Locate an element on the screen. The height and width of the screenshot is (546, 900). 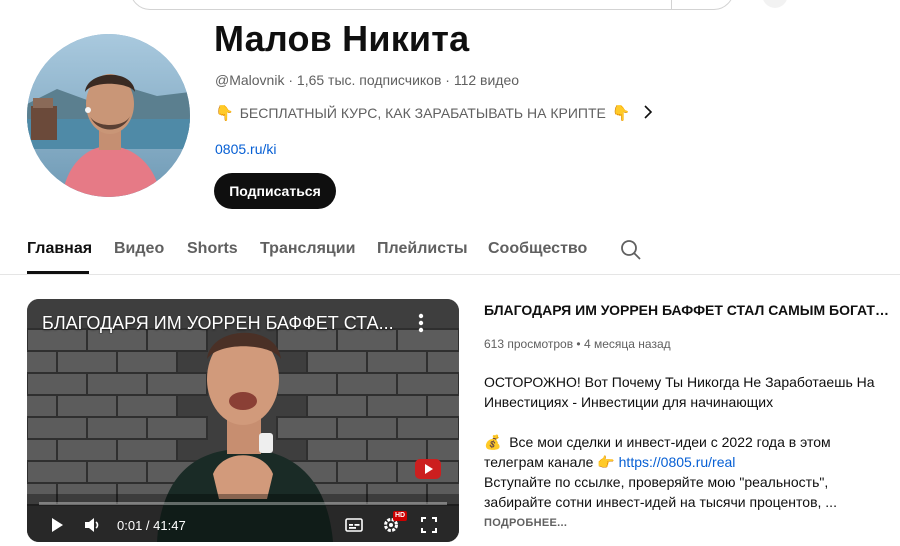
tab-home: Главная is located at coordinates (59, 249).